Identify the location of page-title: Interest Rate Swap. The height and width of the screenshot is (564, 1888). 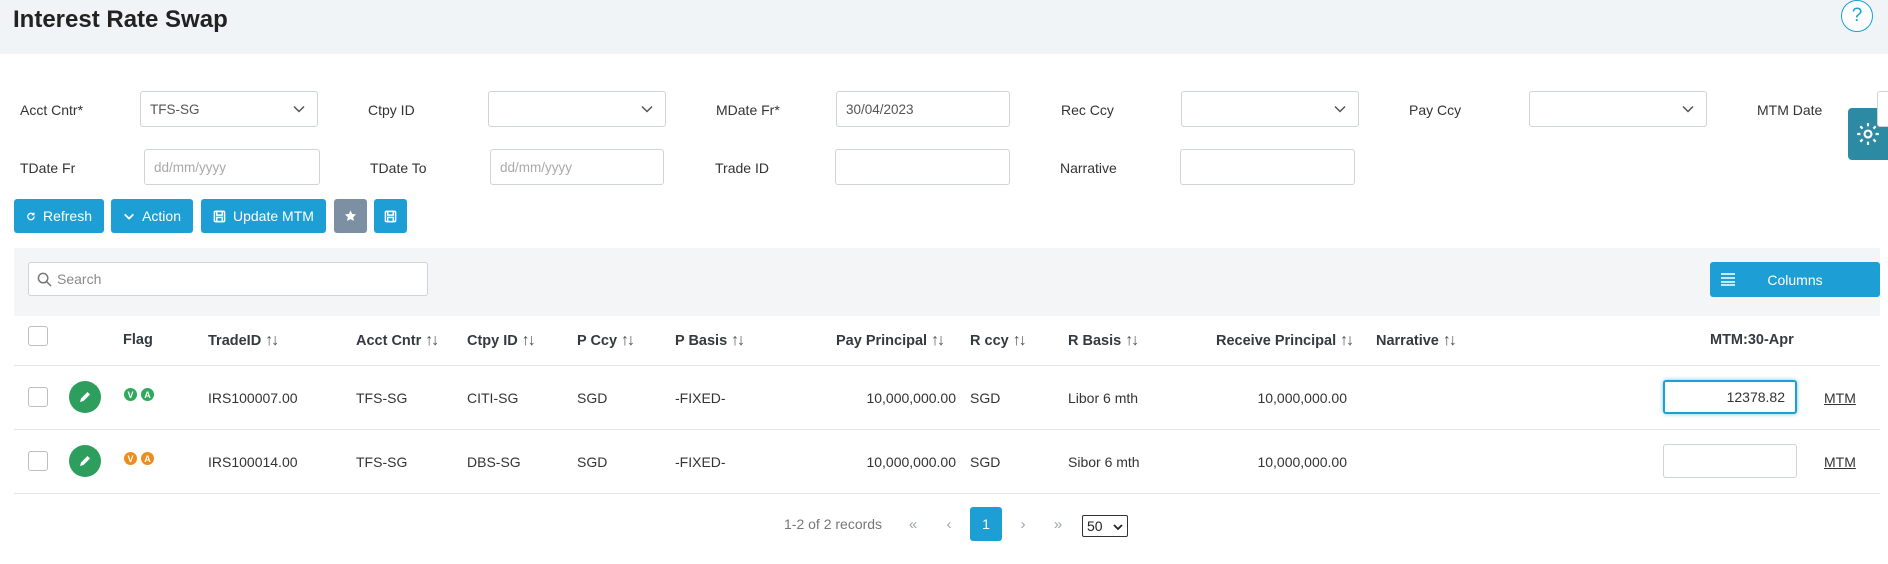
(120, 19).